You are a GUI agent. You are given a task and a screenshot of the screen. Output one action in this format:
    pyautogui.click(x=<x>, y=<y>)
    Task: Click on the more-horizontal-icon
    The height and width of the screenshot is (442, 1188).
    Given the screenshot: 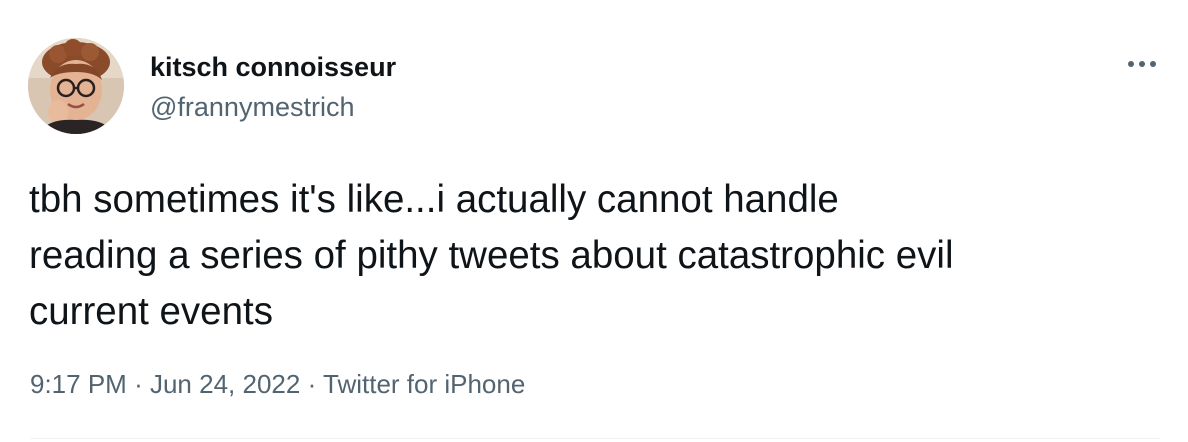 What is the action you would take?
    pyautogui.click(x=1142, y=64)
    